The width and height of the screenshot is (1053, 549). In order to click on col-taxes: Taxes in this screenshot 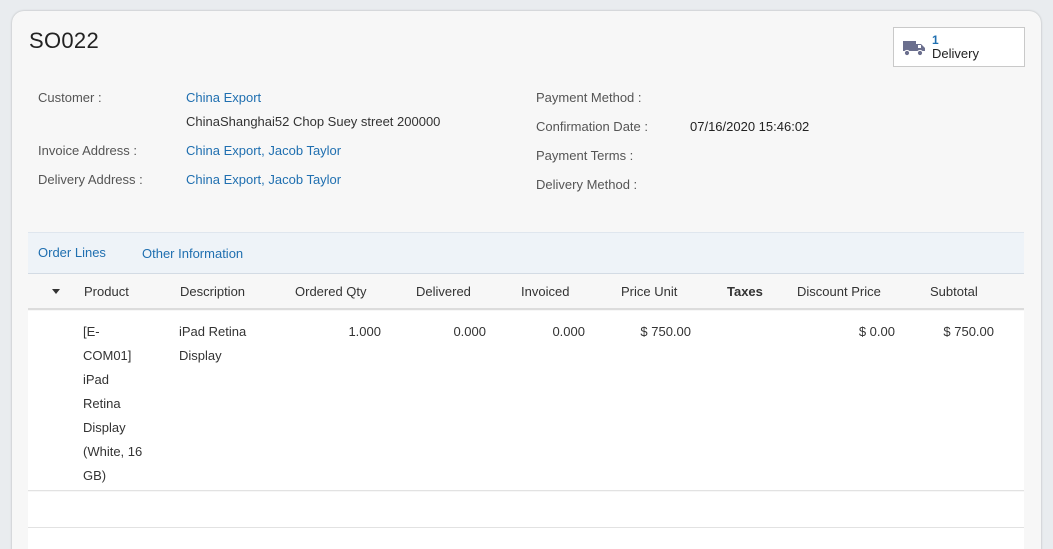, I will do `click(745, 291)`.